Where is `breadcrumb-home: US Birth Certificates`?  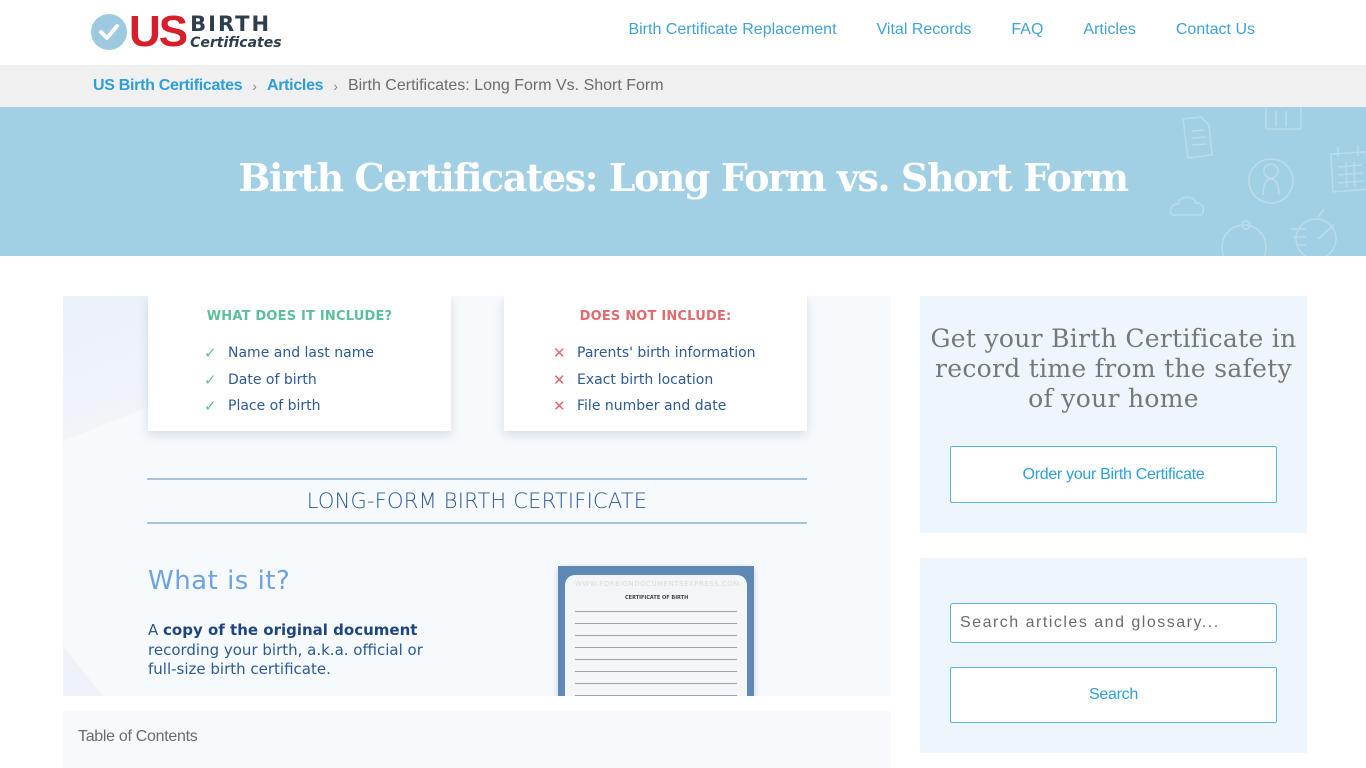 breadcrumb-home: US Birth Certificates is located at coordinates (168, 86).